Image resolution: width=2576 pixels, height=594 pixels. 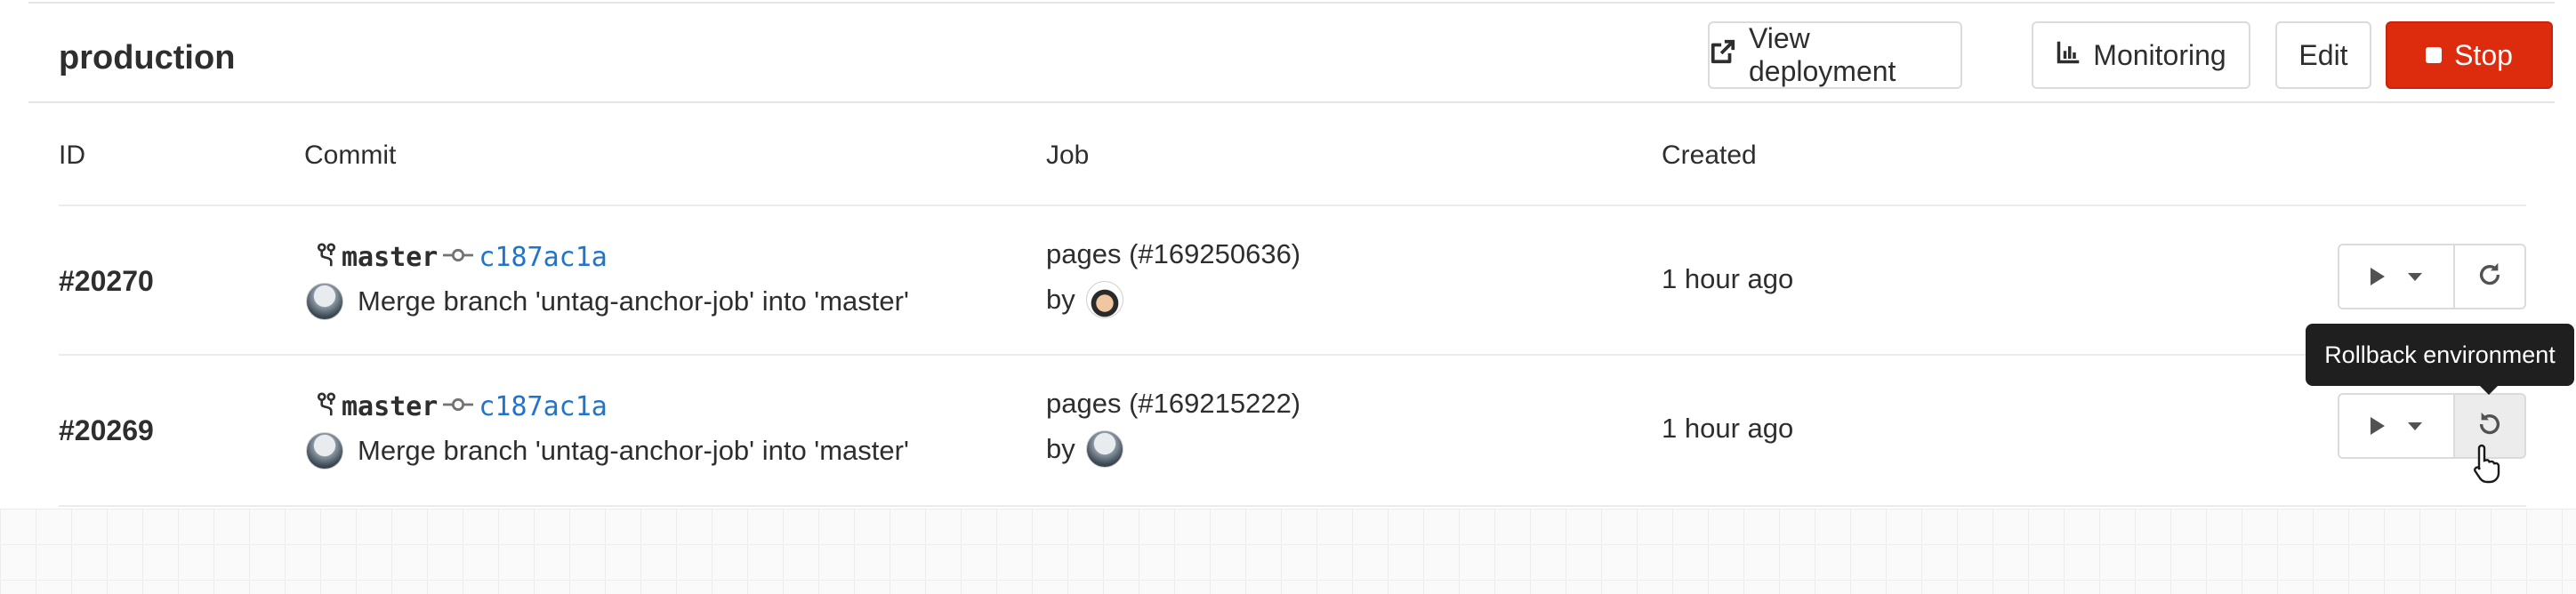 What do you see at coordinates (2488, 465) in the screenshot?
I see `hand-cursor-icon` at bounding box center [2488, 465].